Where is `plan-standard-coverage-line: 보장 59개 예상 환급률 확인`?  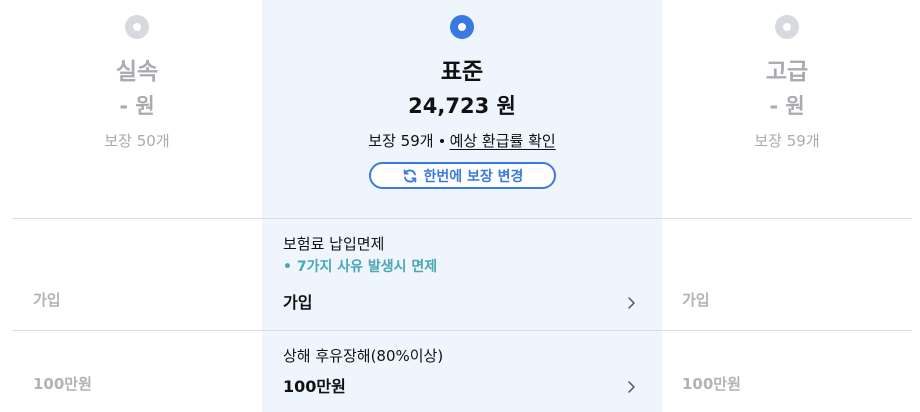 plan-standard-coverage-line: 보장 59개 예상 환급률 확인 is located at coordinates (462, 140).